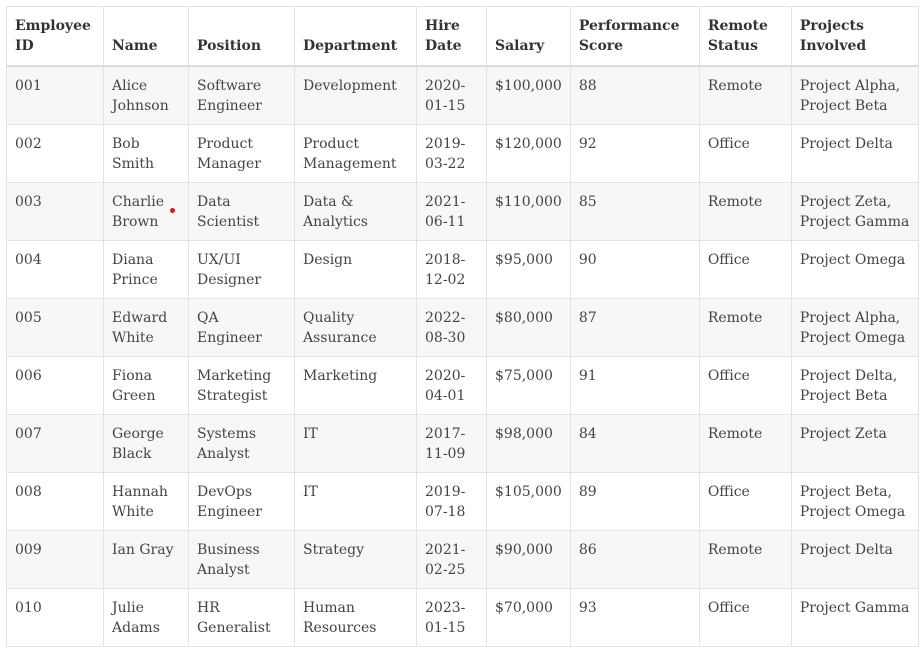 This screenshot has width=922, height=647. I want to click on cell-name: Fiona Green, so click(146, 385).